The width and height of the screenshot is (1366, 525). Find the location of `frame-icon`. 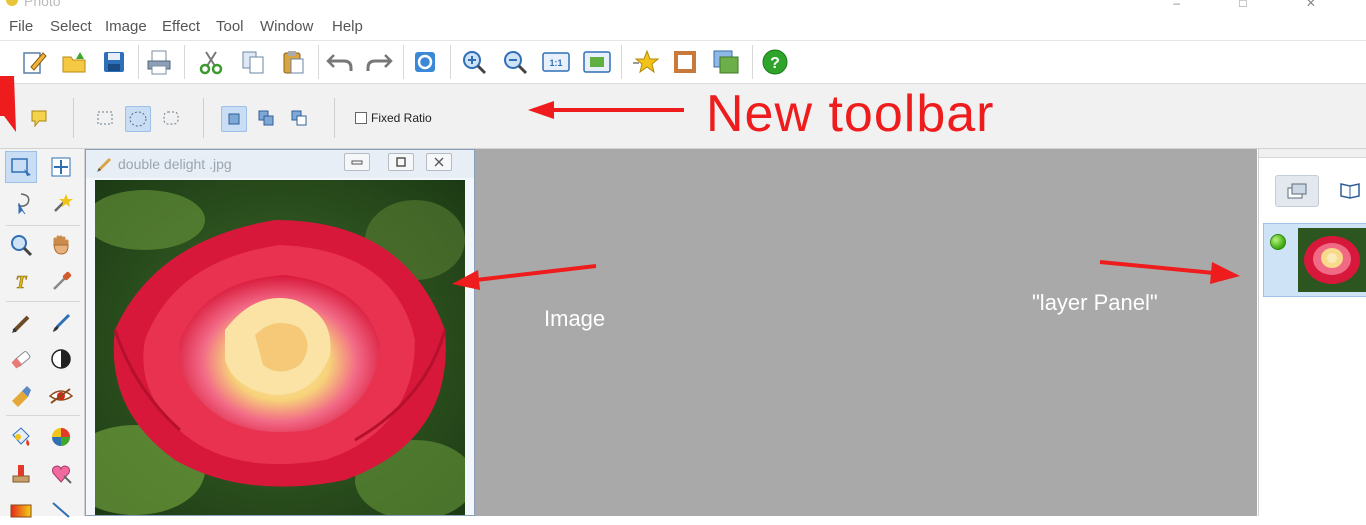

frame-icon is located at coordinates (685, 62).